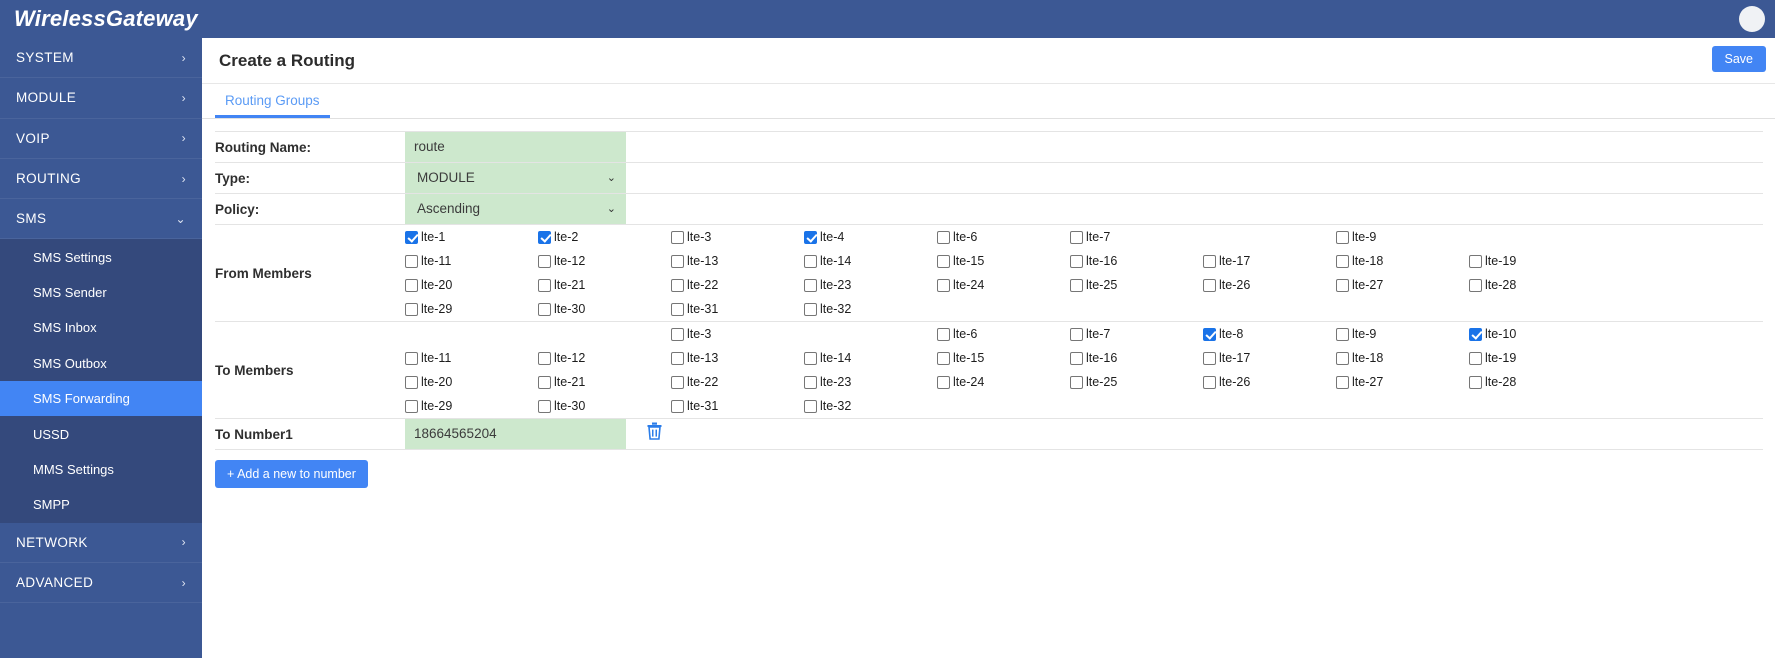 The height and width of the screenshot is (658, 1775). What do you see at coordinates (1402, 261) in the screenshot?
I see `from-member-lte-18: lte-18` at bounding box center [1402, 261].